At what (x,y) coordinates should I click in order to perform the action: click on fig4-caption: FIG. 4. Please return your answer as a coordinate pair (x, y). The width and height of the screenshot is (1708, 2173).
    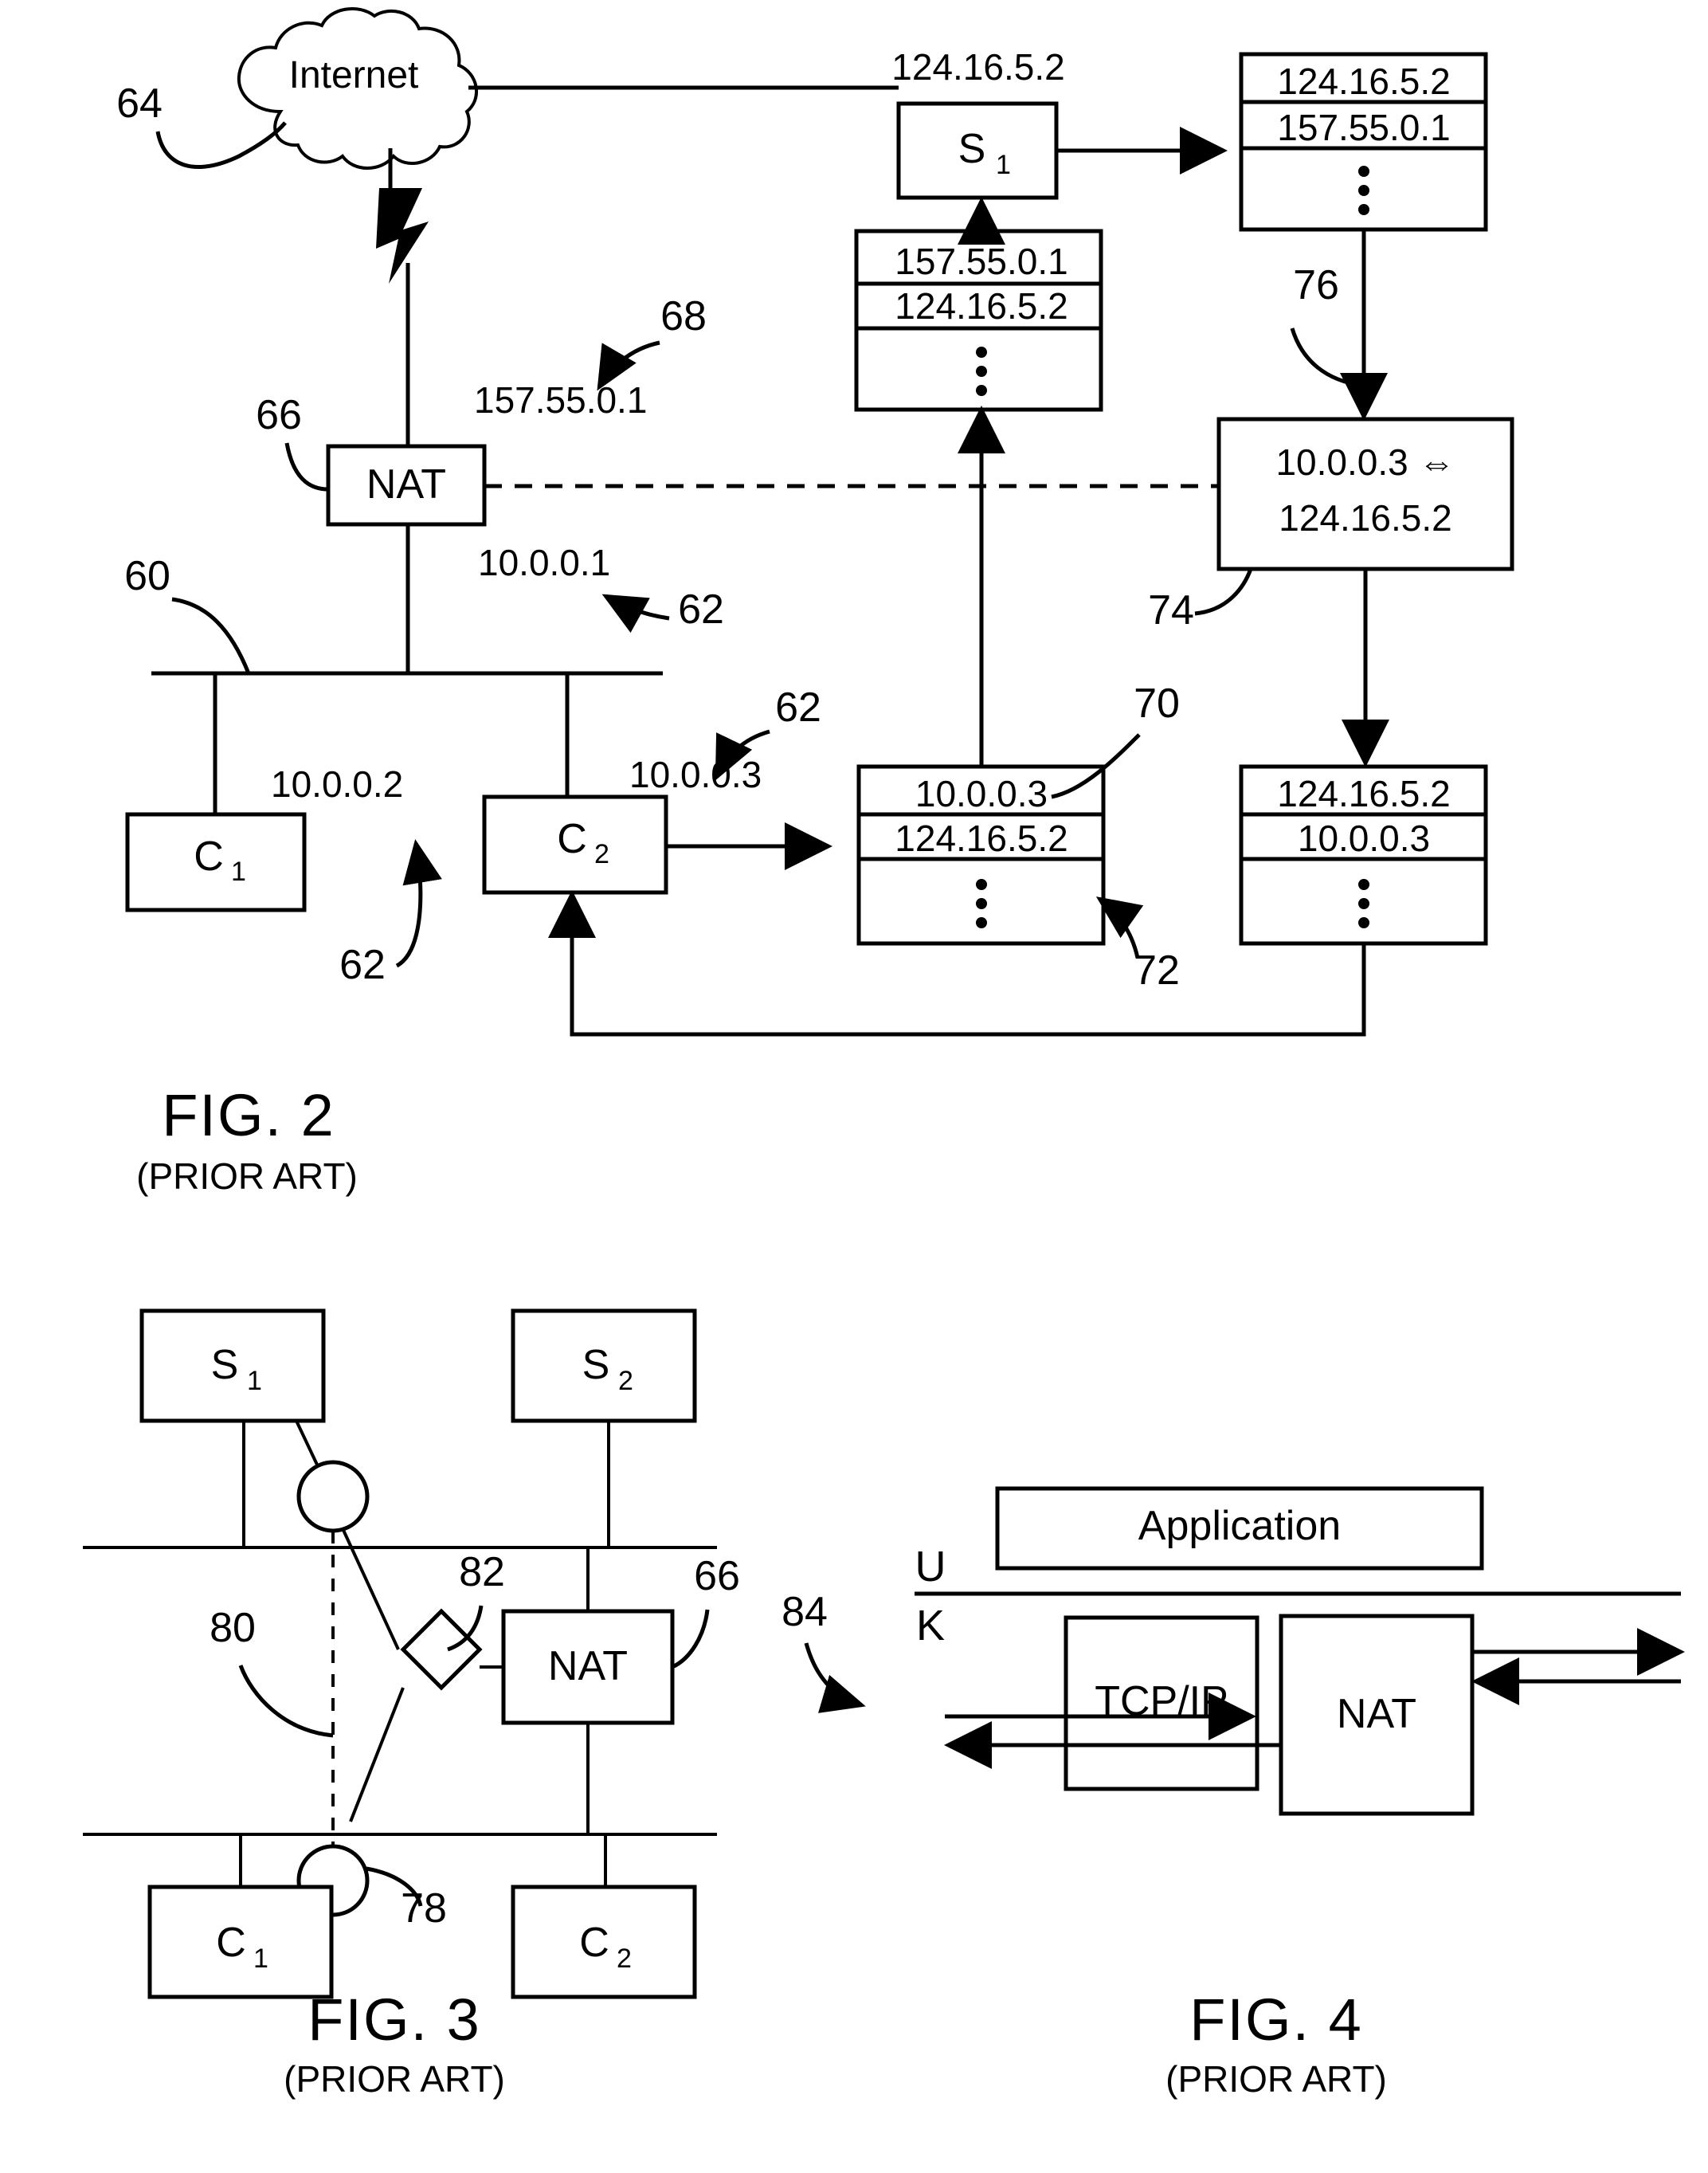
    Looking at the image, I should click on (1276, 2020).